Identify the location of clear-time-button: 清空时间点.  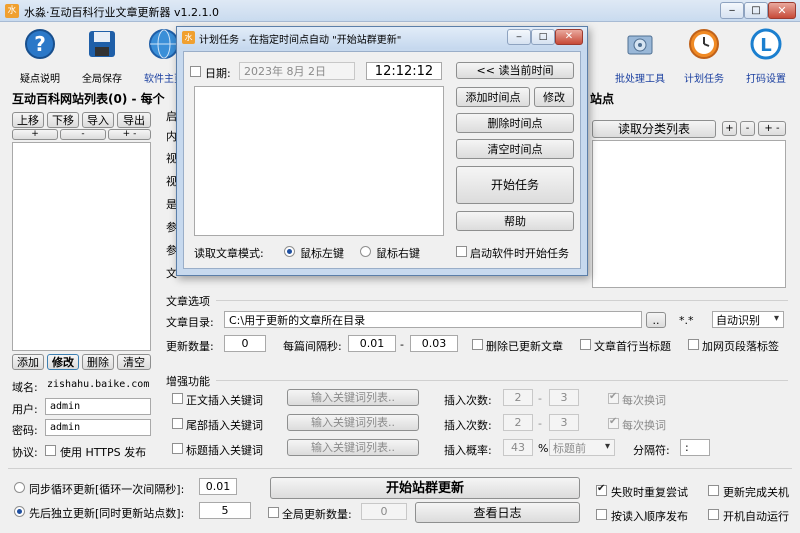
(515, 149).